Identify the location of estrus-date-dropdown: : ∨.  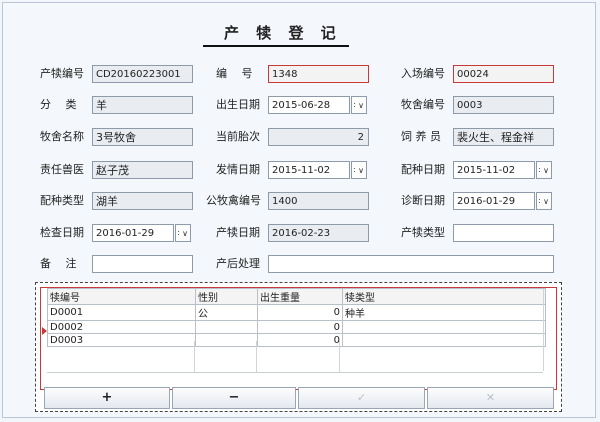
(359, 170).